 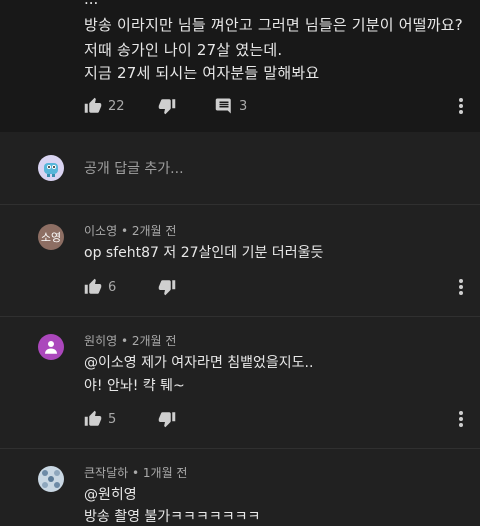 I want to click on like-count: 22, so click(x=116, y=106).